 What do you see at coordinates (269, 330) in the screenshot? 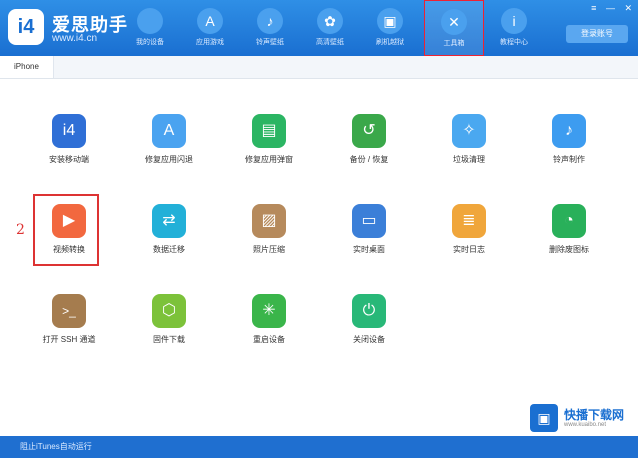
I see `tool-restart-device: ✳ 重启设备` at bounding box center [269, 330].